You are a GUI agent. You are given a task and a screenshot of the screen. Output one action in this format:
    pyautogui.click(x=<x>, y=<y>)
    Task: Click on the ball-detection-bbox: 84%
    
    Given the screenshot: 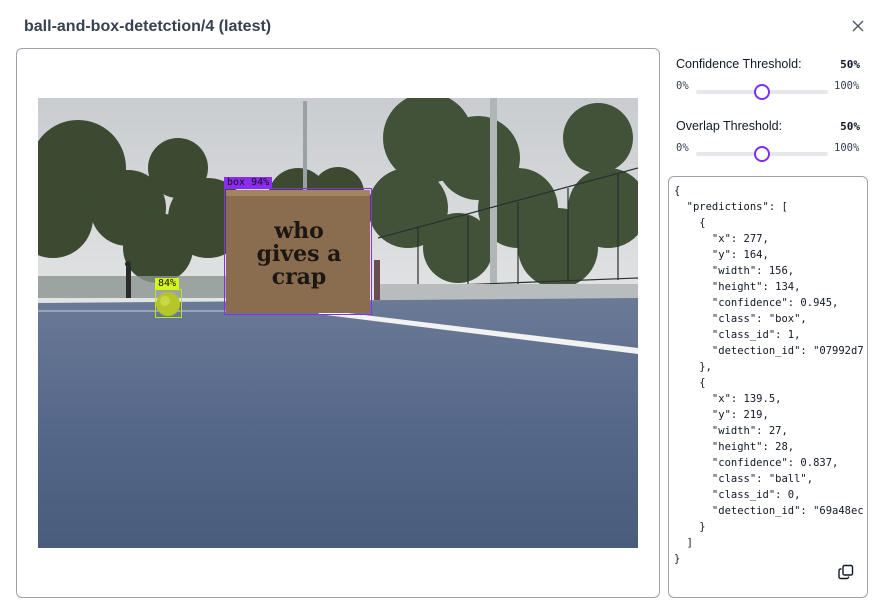 What is the action you would take?
    pyautogui.click(x=168, y=298)
    